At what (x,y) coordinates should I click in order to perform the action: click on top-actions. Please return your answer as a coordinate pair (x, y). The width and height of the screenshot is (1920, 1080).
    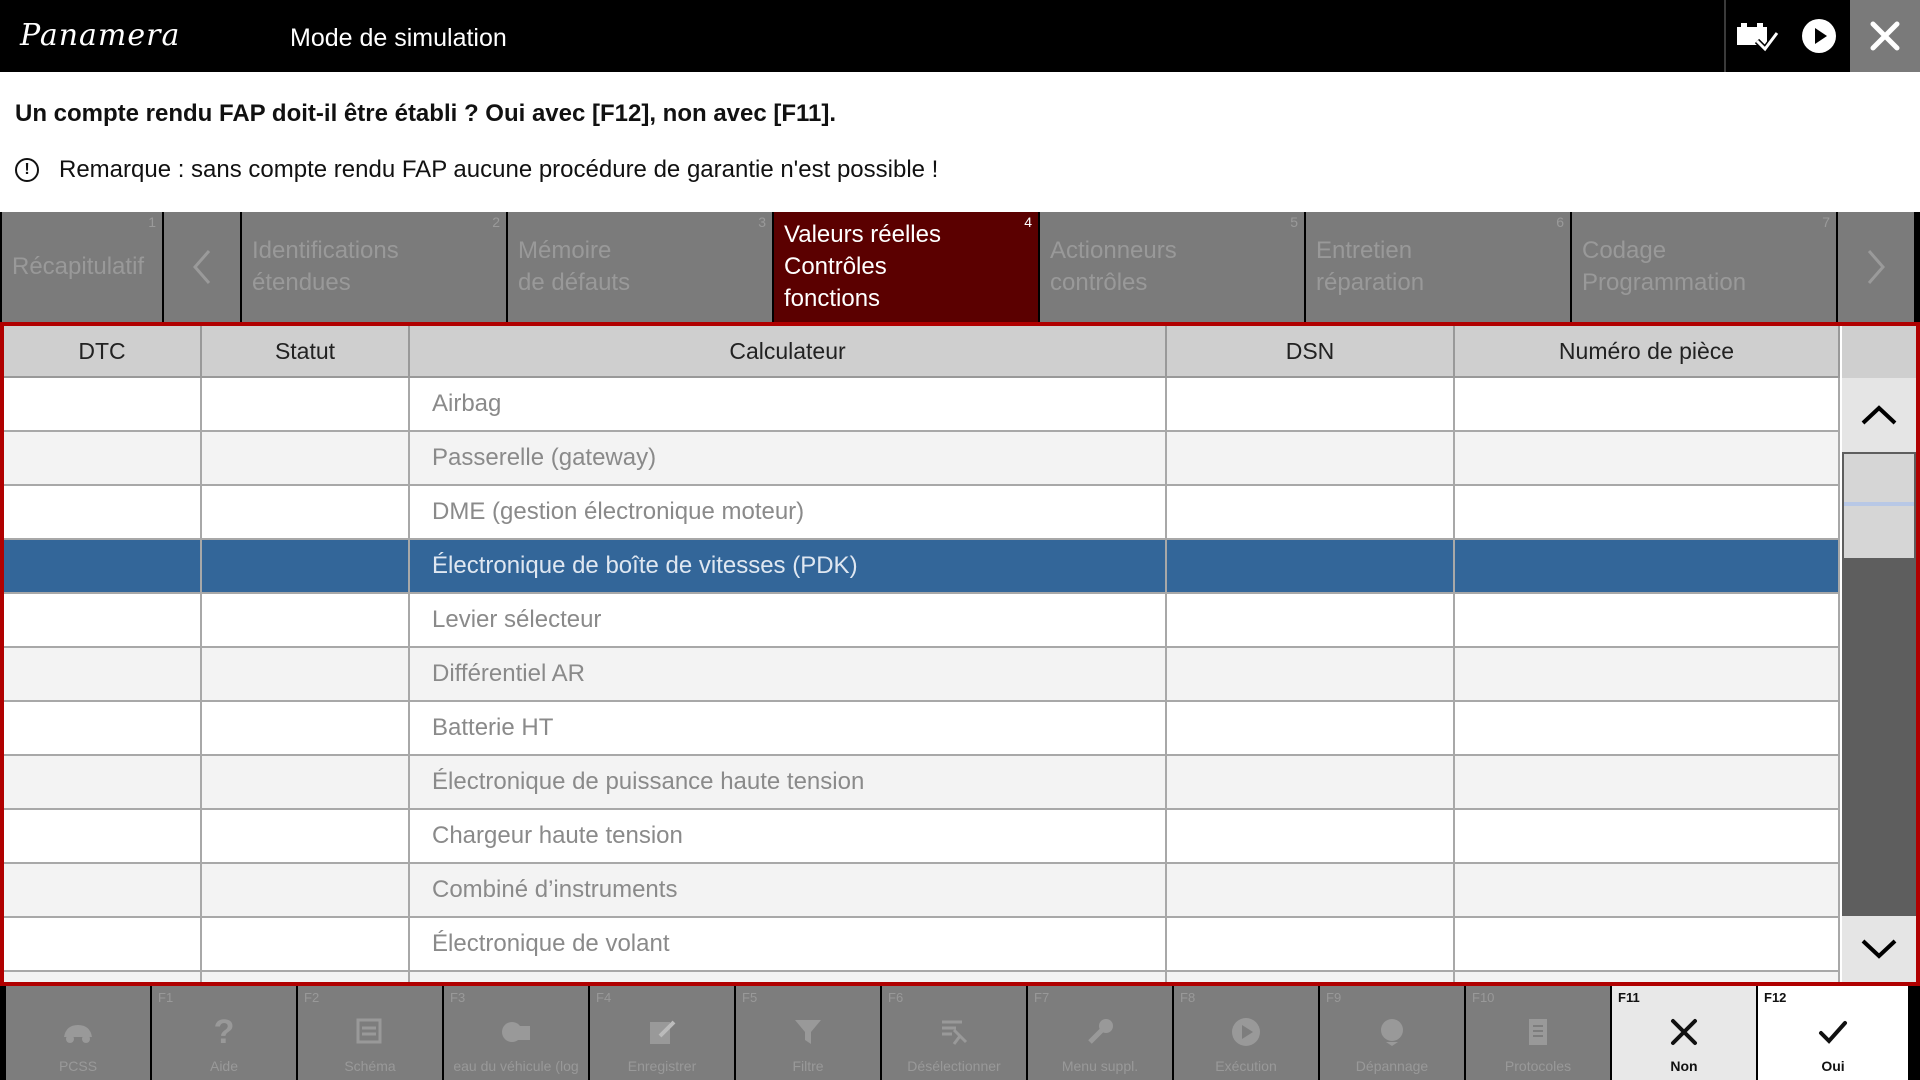
    Looking at the image, I should click on (1822, 36).